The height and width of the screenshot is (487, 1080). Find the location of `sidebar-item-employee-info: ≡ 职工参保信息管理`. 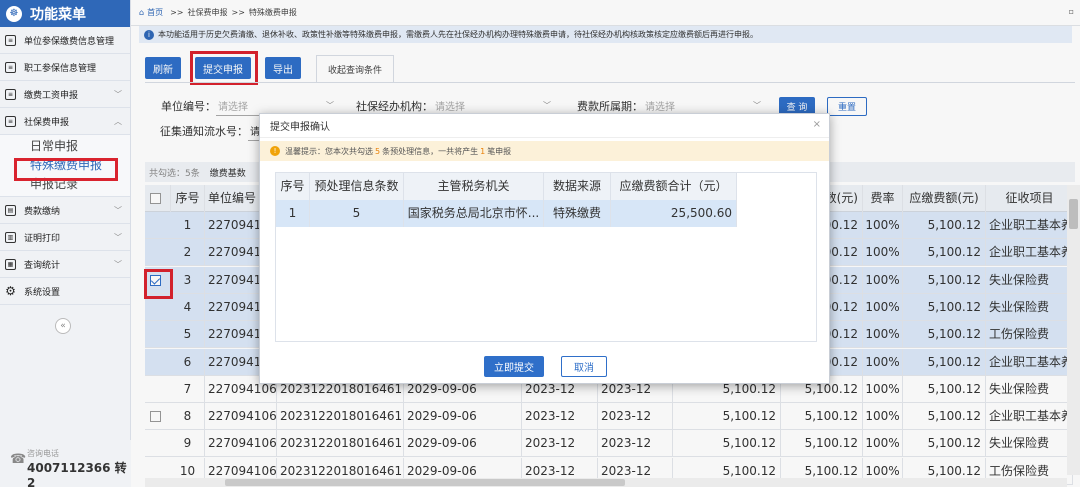

sidebar-item-employee-info: ≡ 职工参保信息管理 is located at coordinates (65, 67).